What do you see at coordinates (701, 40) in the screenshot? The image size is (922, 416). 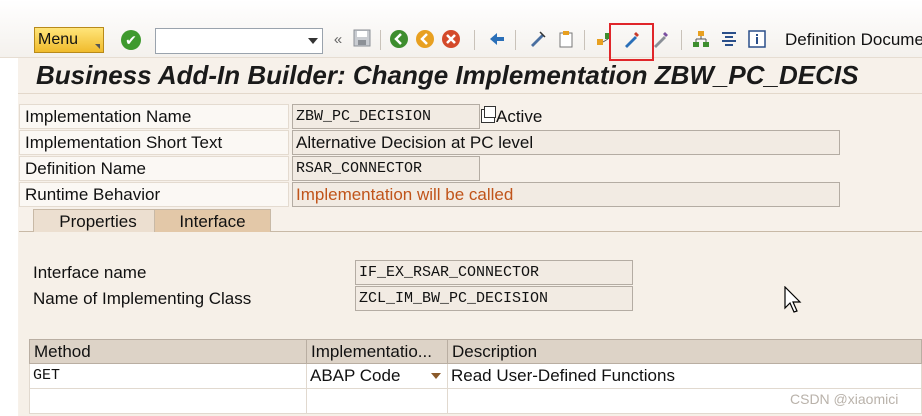 I see `hierarchy-icon` at bounding box center [701, 40].